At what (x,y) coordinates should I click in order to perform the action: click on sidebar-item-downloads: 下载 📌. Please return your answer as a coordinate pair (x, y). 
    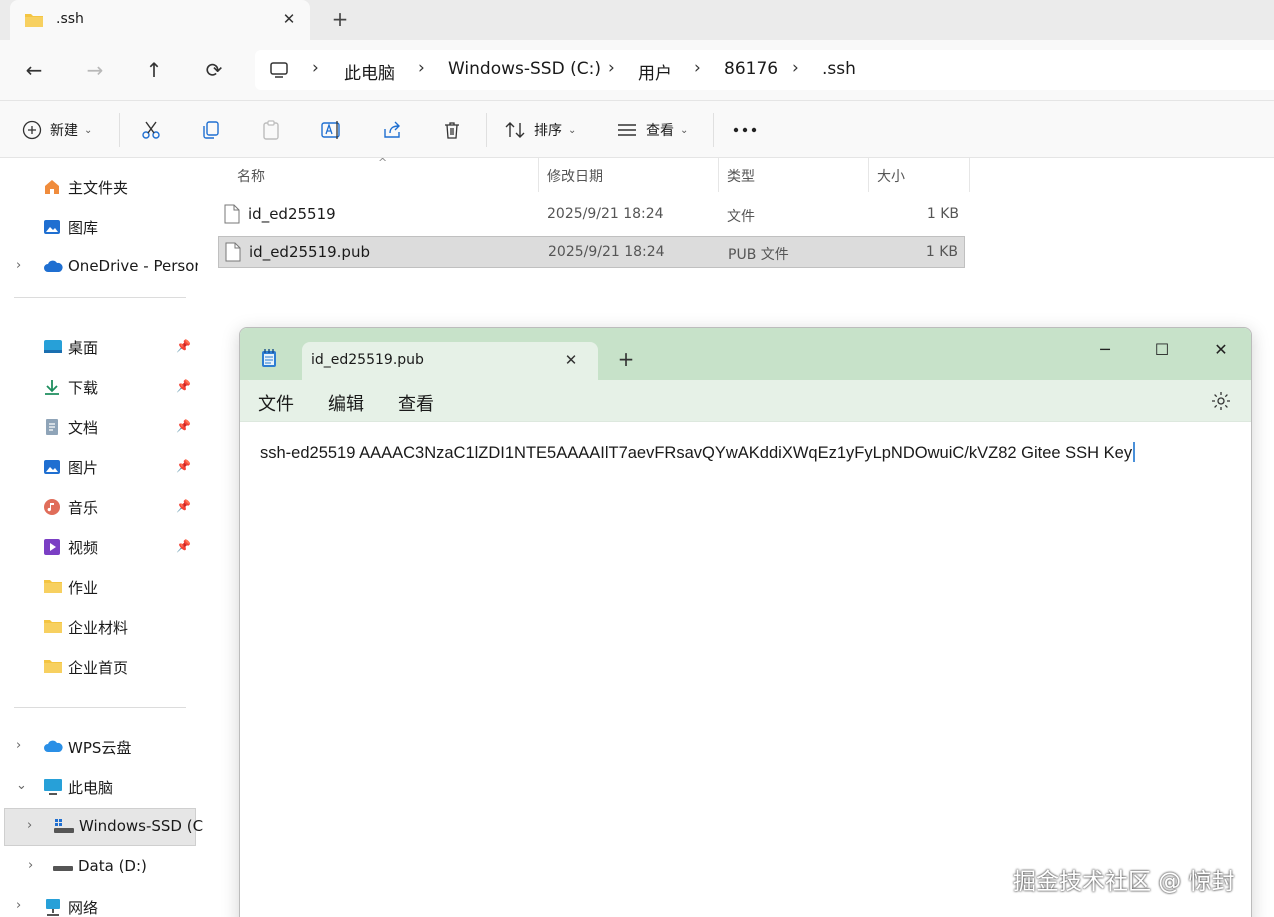
    Looking at the image, I should click on (99, 387).